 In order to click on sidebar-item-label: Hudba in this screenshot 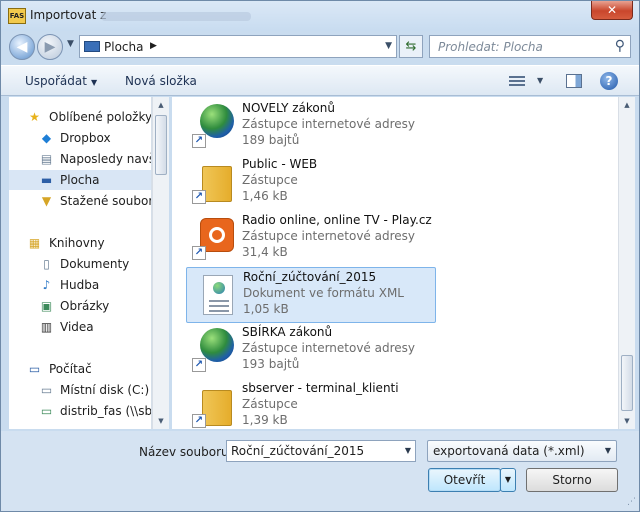, I will do `click(80, 285)`.